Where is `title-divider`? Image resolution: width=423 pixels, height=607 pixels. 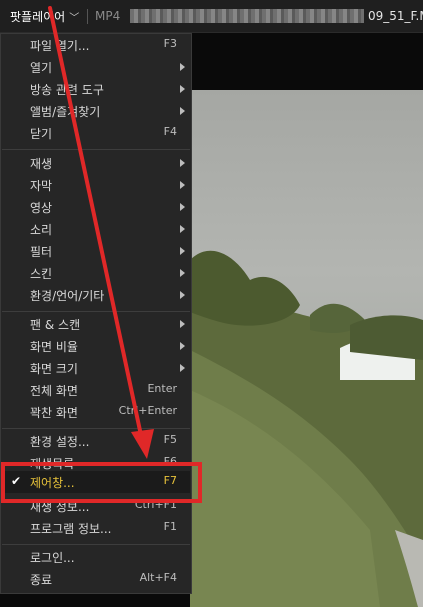 title-divider is located at coordinates (87, 16).